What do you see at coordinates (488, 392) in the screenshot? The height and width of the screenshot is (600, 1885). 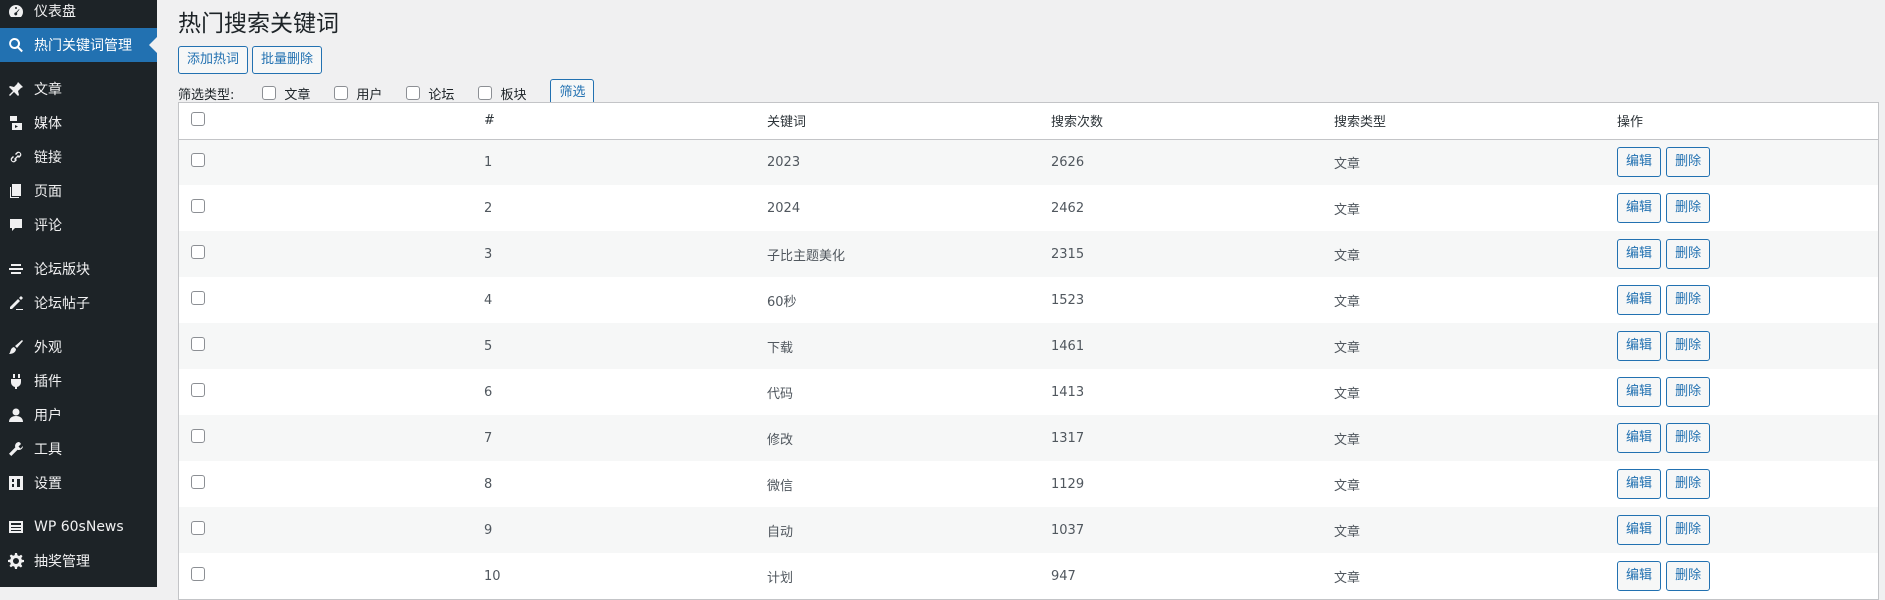 I see `cell-number: 6` at bounding box center [488, 392].